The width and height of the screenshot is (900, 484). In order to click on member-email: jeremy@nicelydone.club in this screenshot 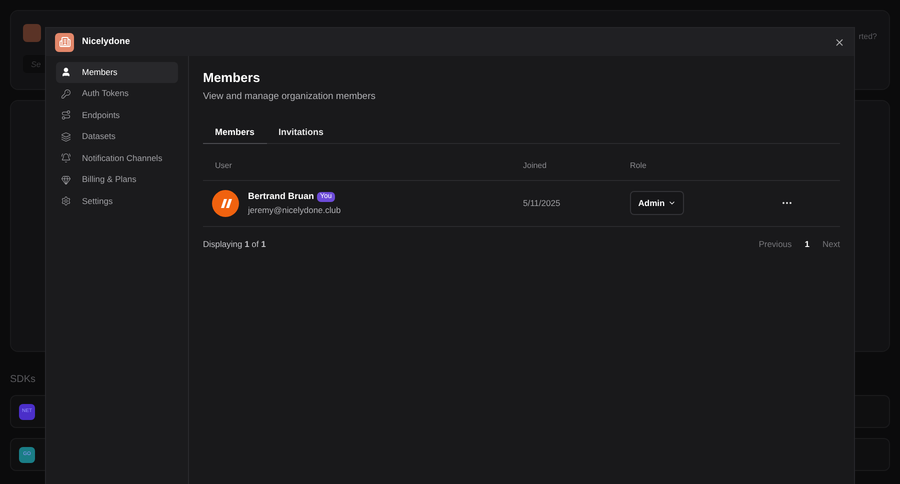, I will do `click(294, 210)`.